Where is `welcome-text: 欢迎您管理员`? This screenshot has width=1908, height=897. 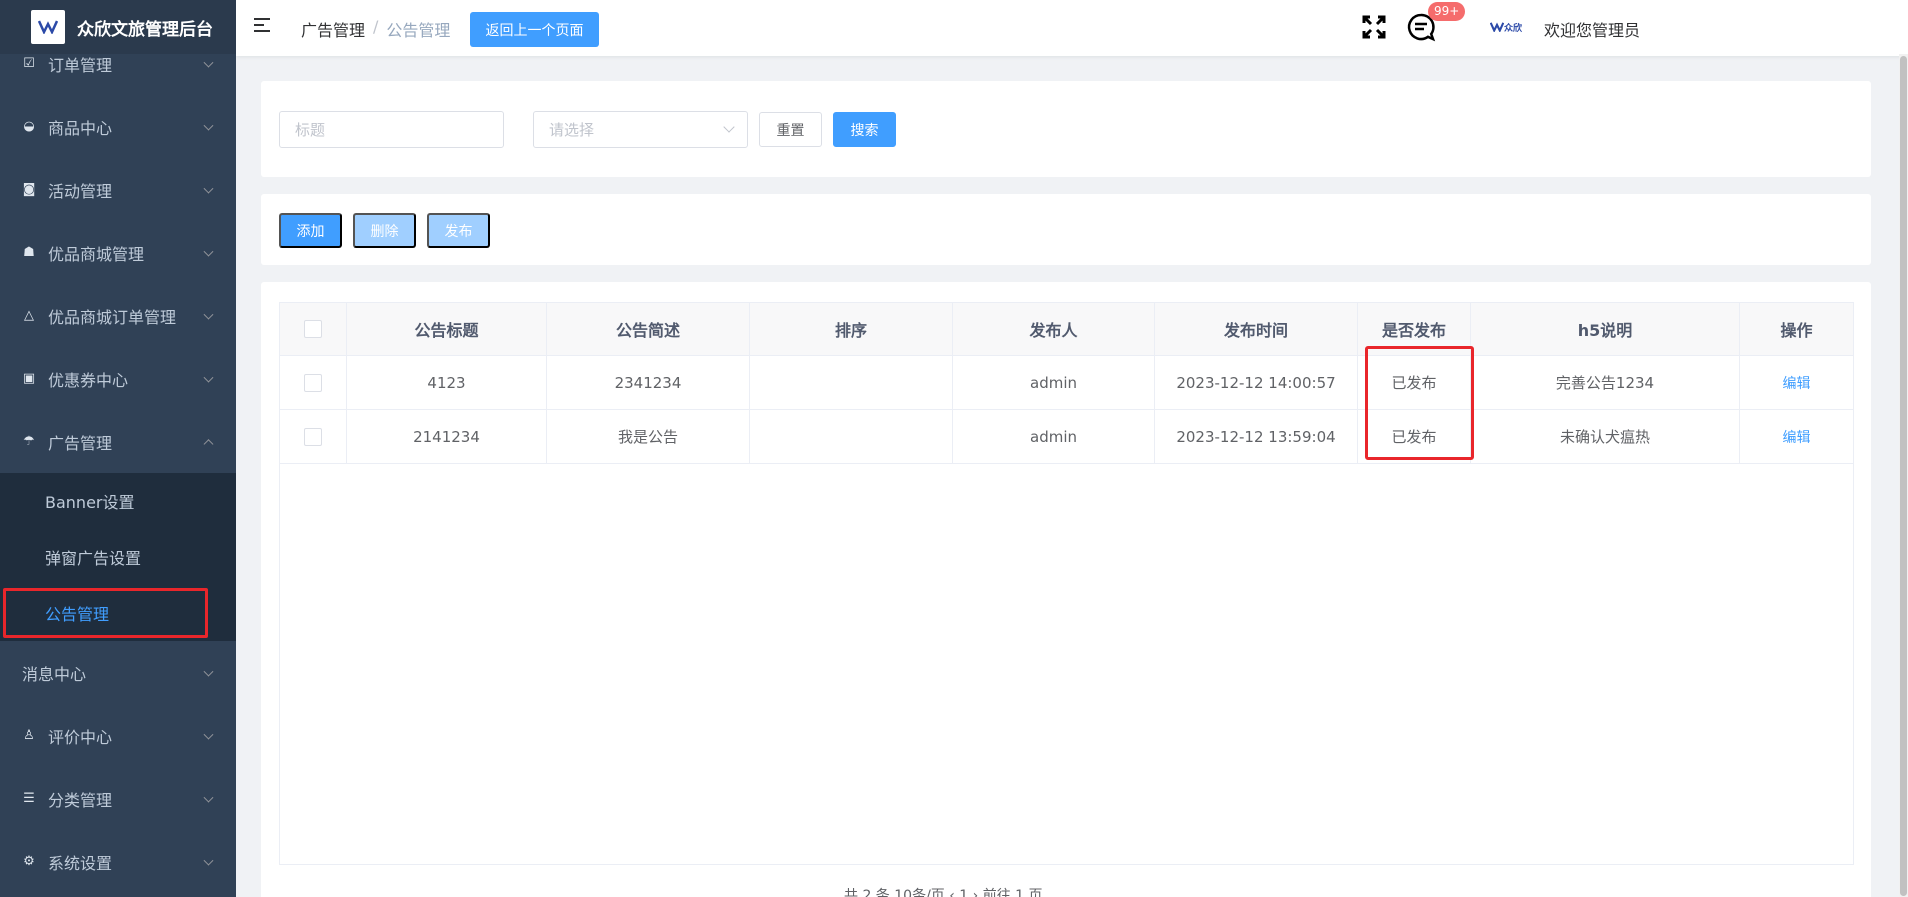 welcome-text: 欢迎您管理员 is located at coordinates (1592, 29).